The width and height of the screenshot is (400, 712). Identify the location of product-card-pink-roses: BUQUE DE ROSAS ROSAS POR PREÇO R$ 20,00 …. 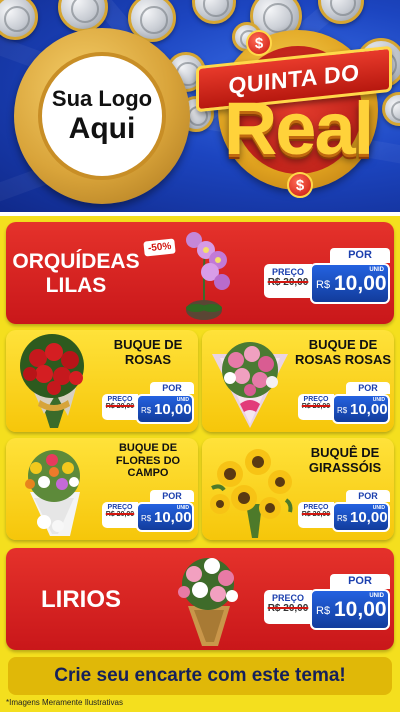
(298, 381).